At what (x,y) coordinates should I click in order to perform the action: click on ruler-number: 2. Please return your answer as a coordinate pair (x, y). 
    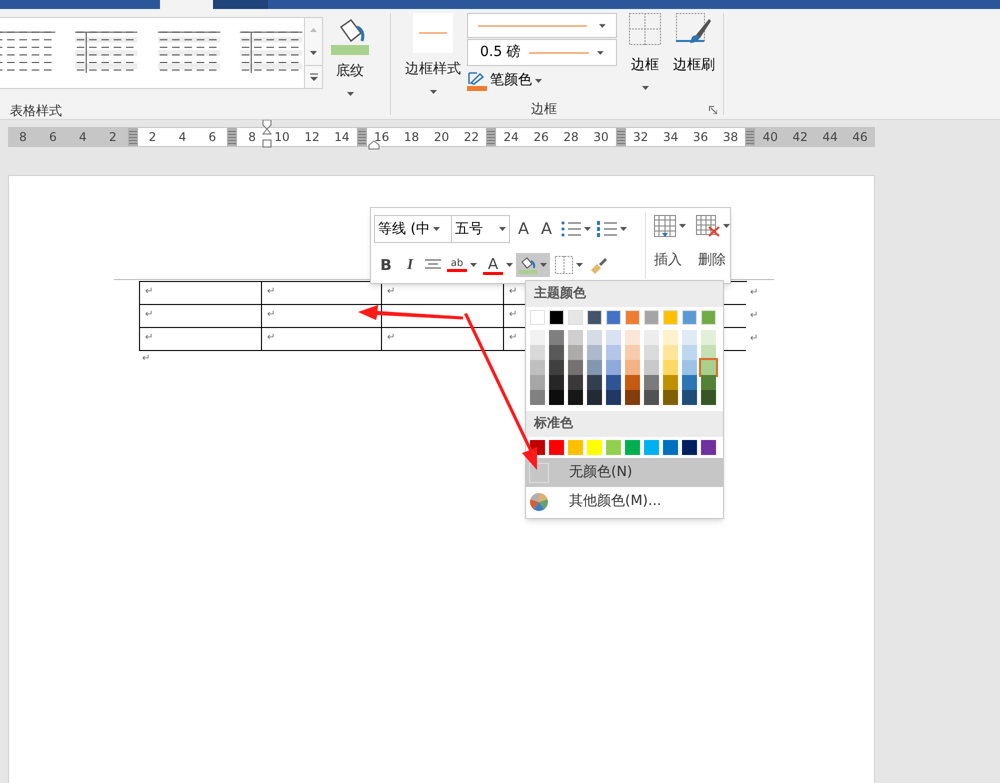
    Looking at the image, I should click on (153, 137).